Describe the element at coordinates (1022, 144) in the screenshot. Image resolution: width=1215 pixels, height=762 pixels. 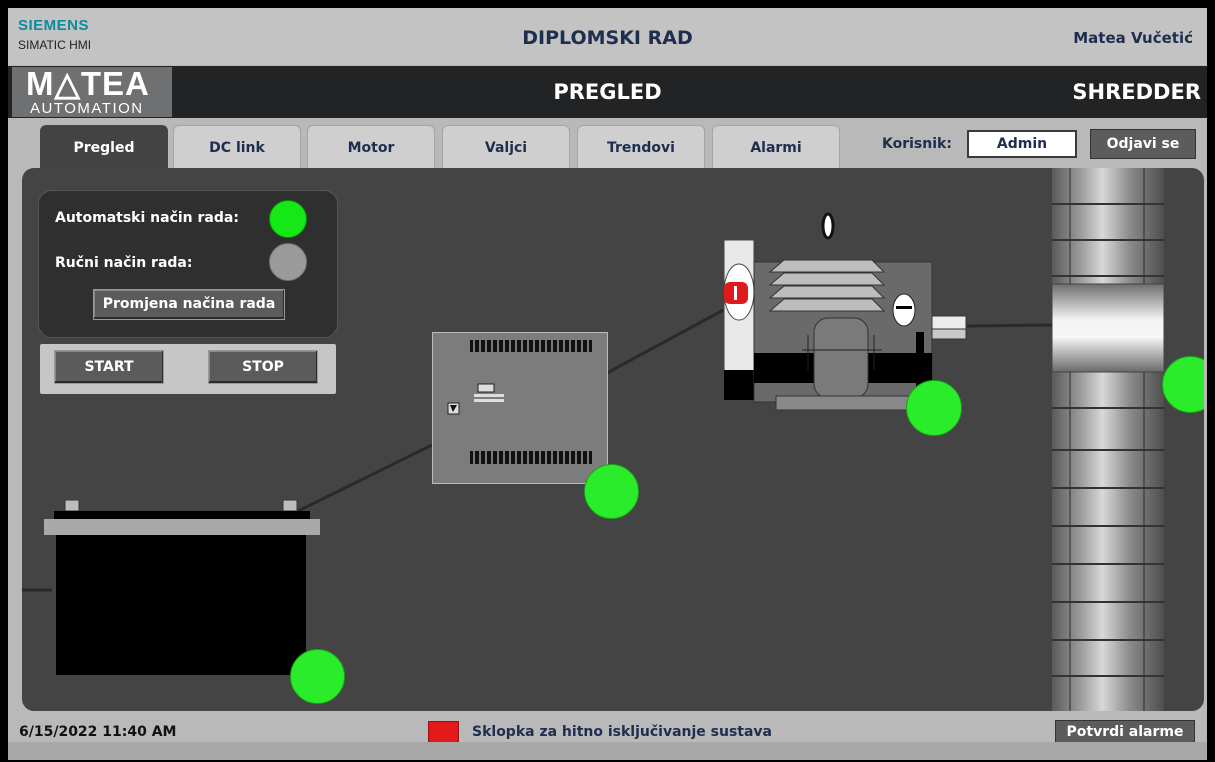
I see `user-field: Admin` at that location.